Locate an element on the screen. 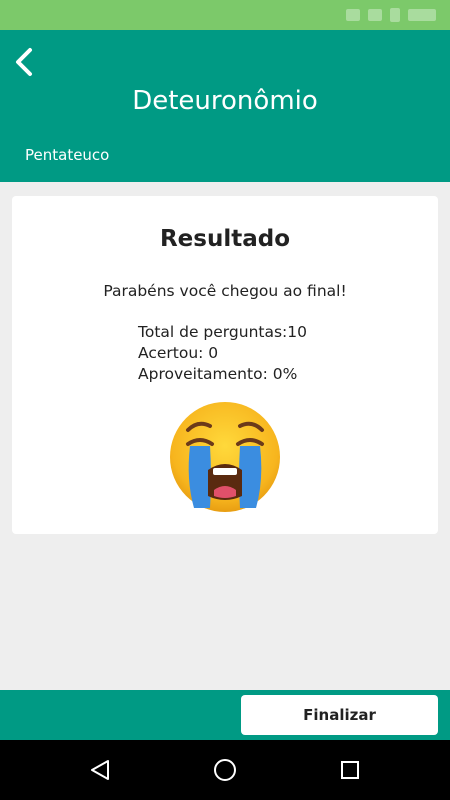 Image resolution: width=450 pixels, height=800 pixels. clock-icon is located at coordinates (422, 15).